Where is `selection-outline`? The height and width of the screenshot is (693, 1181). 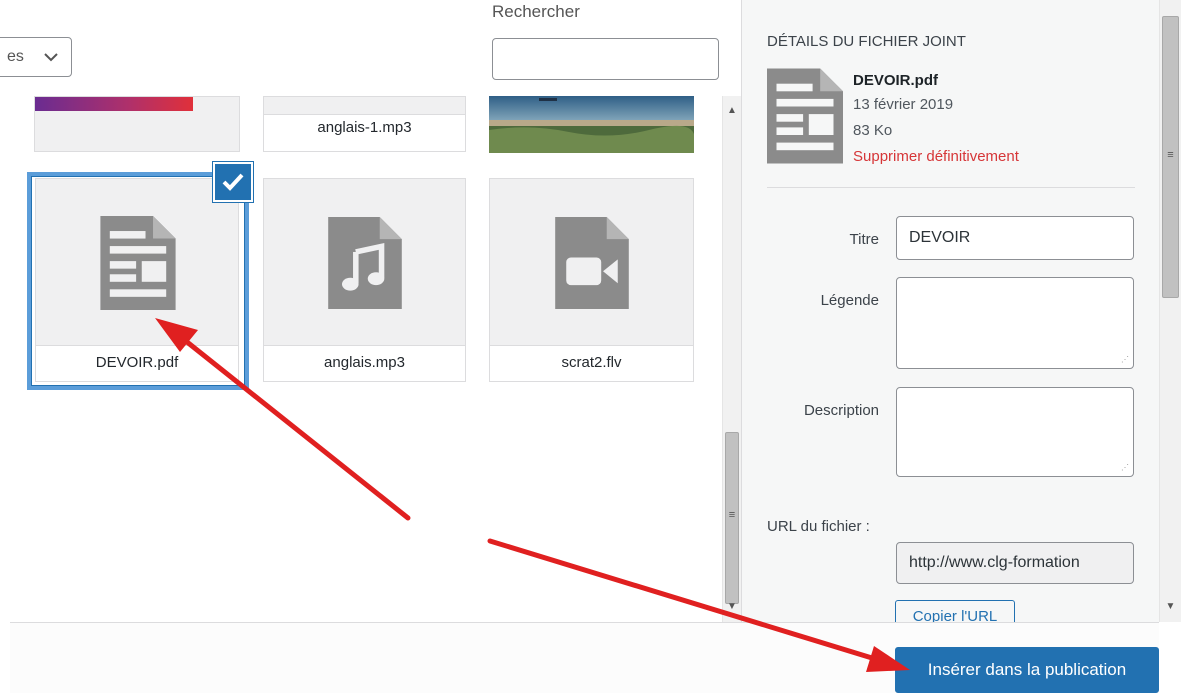 selection-outline is located at coordinates (138, 281).